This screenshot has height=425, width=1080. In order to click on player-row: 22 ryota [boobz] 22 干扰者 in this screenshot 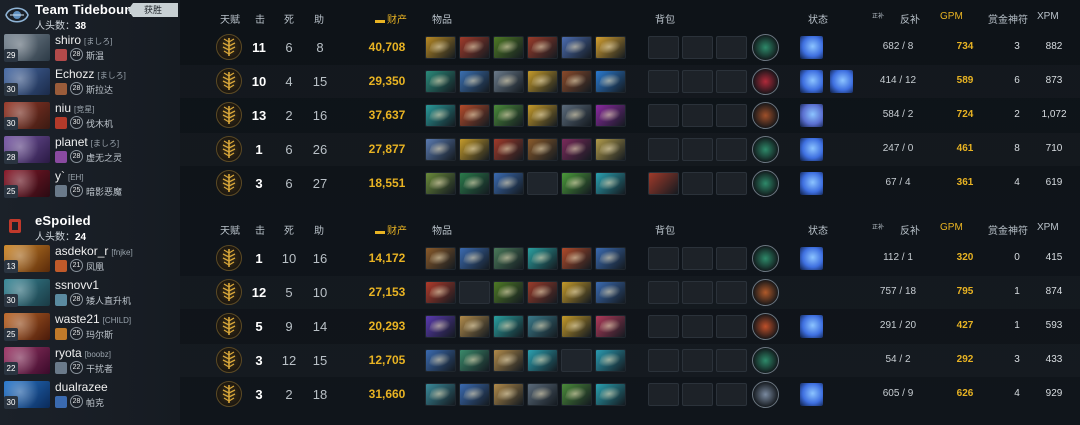, I will do `click(90, 360)`.